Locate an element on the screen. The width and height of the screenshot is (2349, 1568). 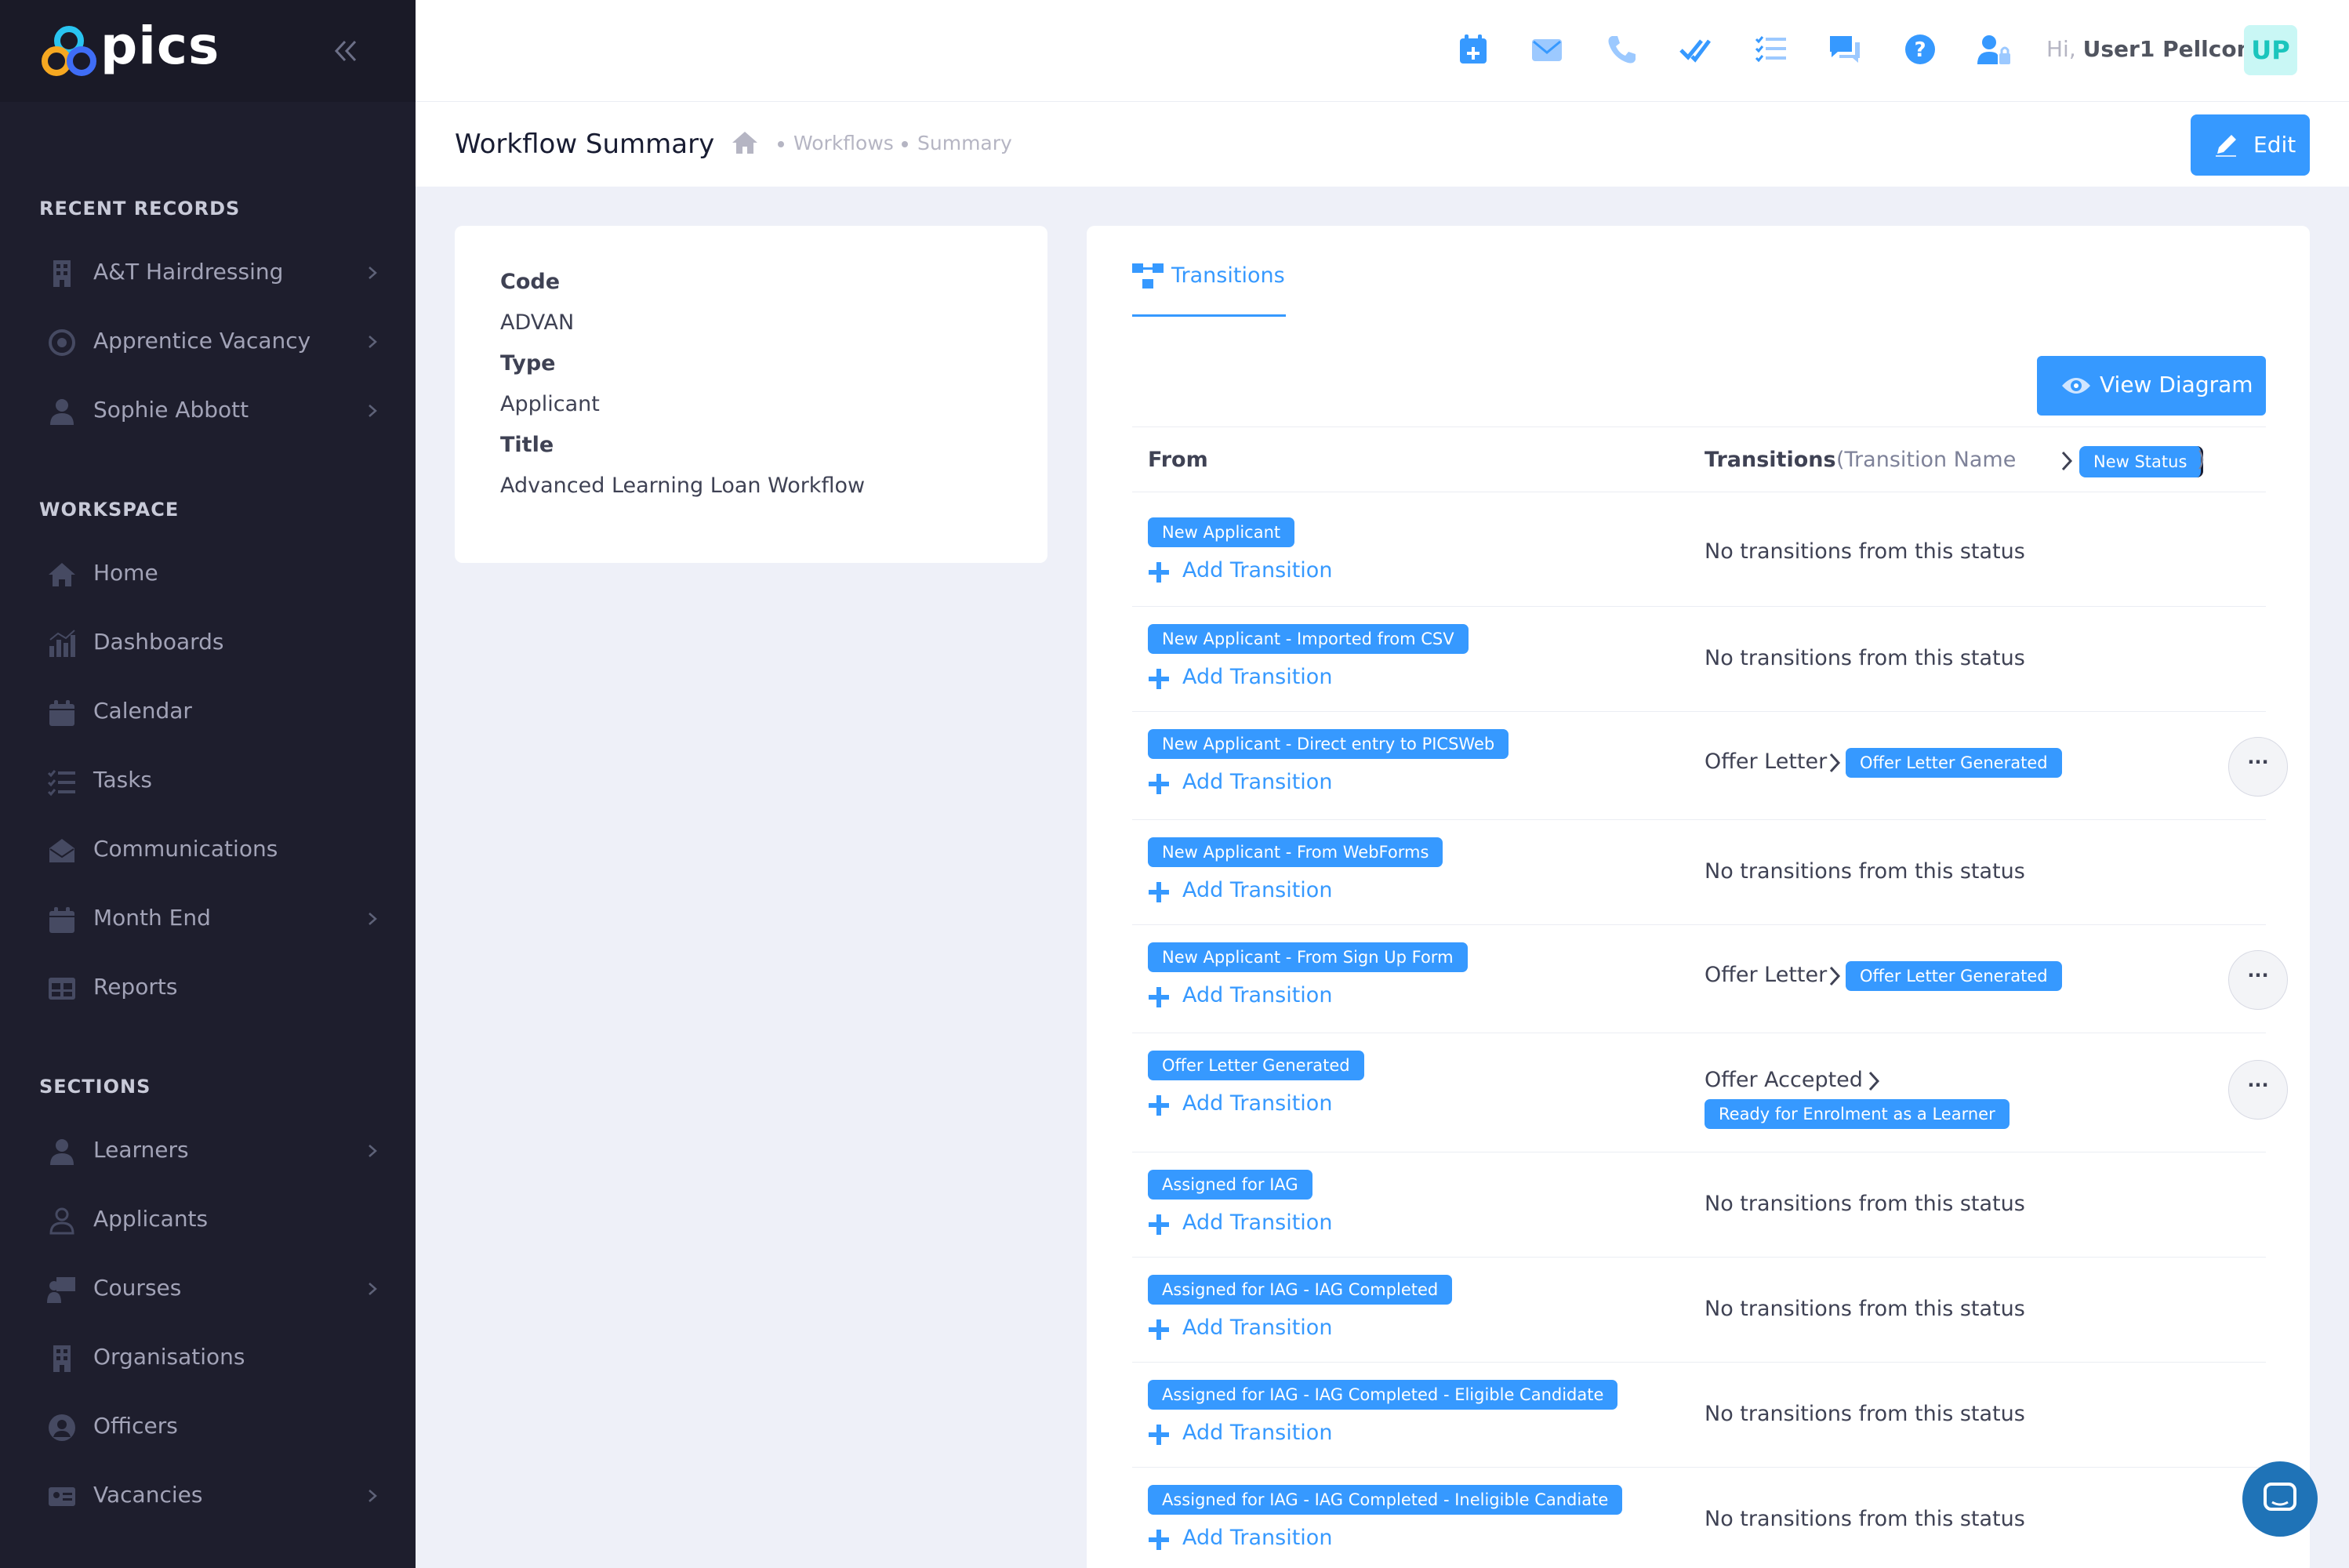
sidebar-item-label: Officers is located at coordinates (135, 1426).